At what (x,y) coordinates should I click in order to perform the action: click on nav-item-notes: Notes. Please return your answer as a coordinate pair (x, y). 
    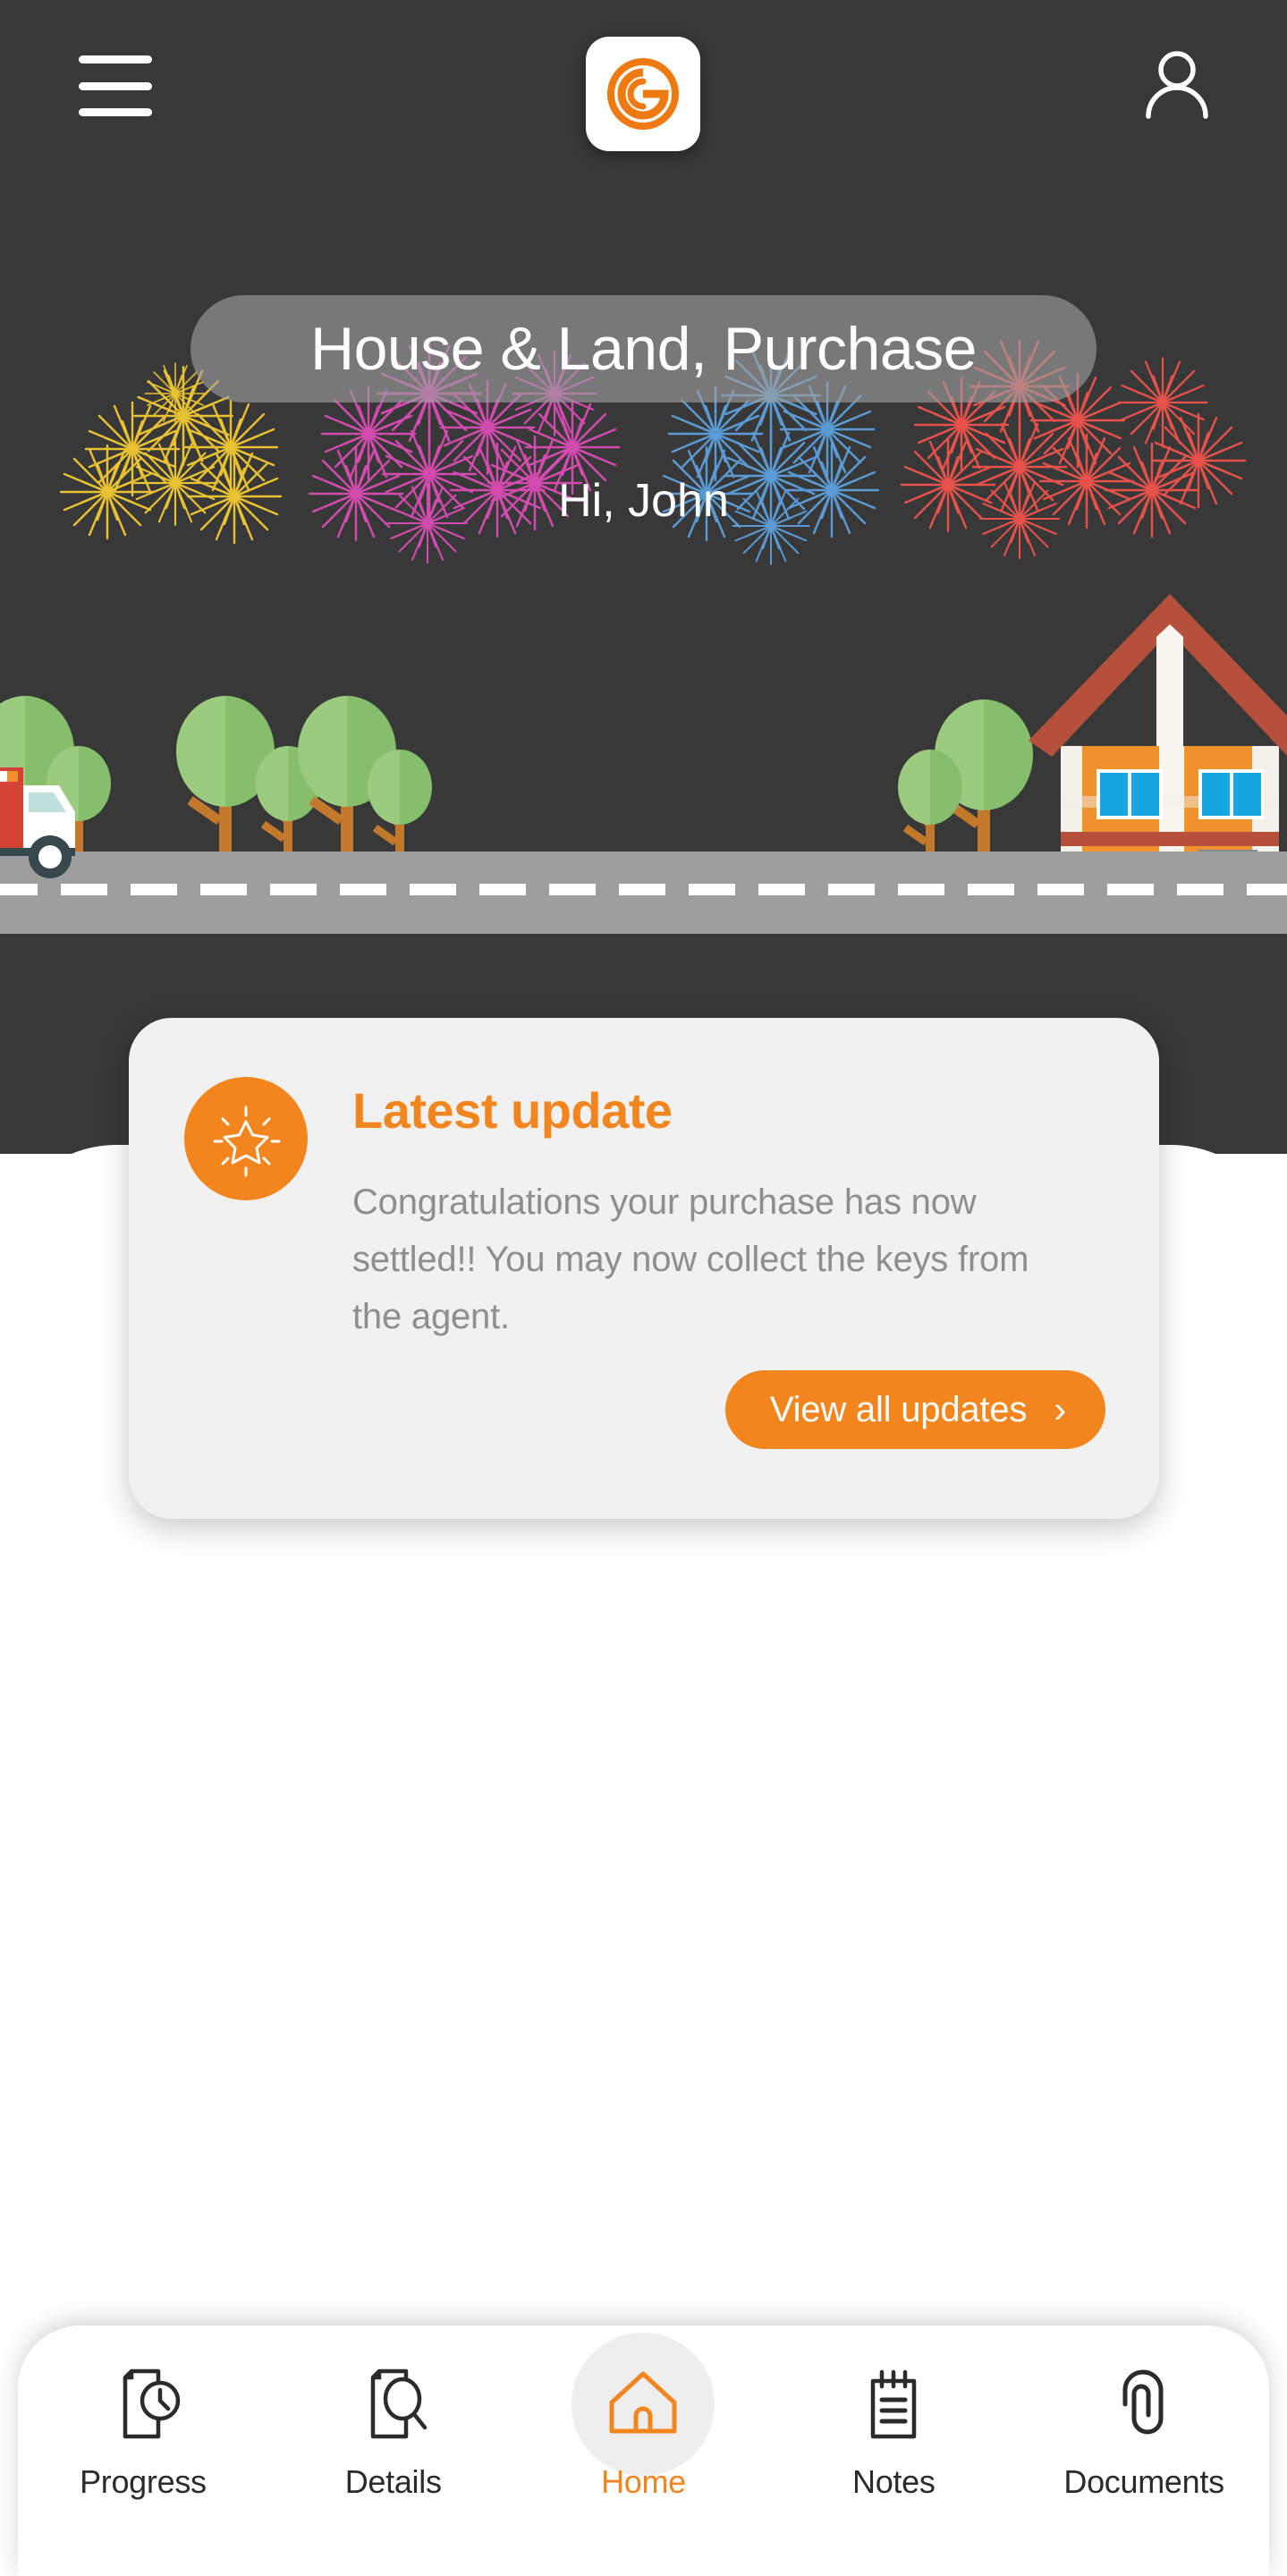
    Looking at the image, I should click on (893, 2452).